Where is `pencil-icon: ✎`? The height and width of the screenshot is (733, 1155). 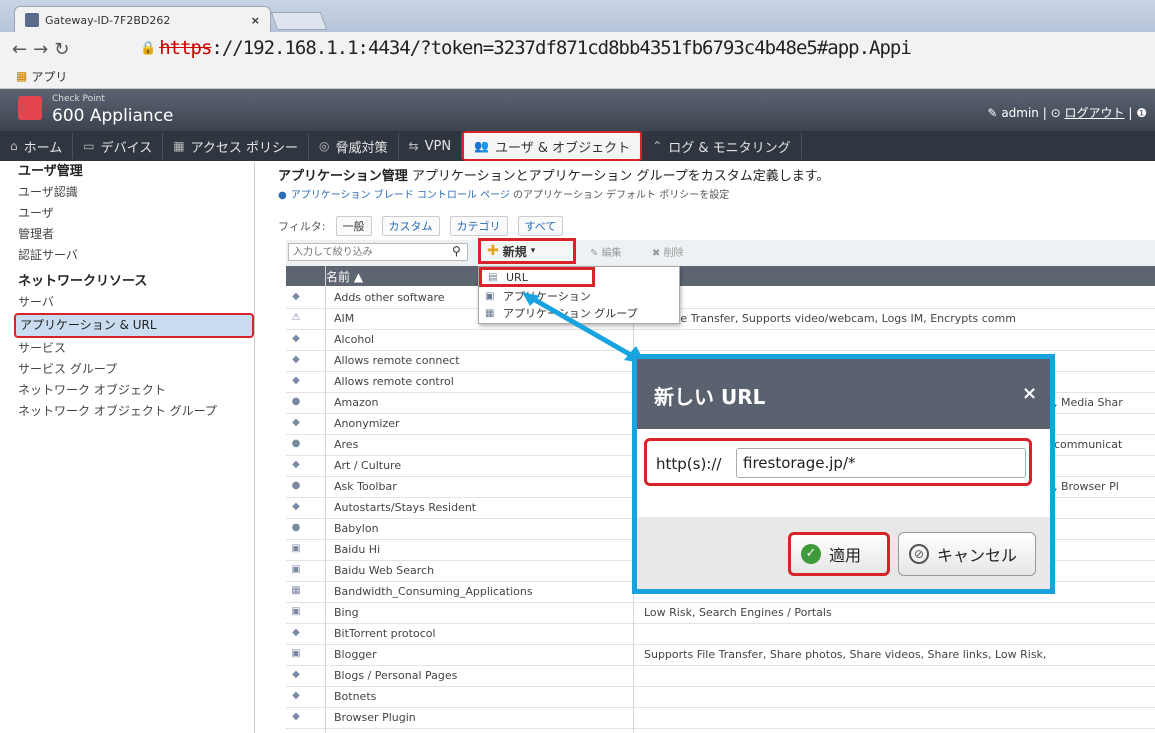 pencil-icon: ✎ is located at coordinates (992, 113).